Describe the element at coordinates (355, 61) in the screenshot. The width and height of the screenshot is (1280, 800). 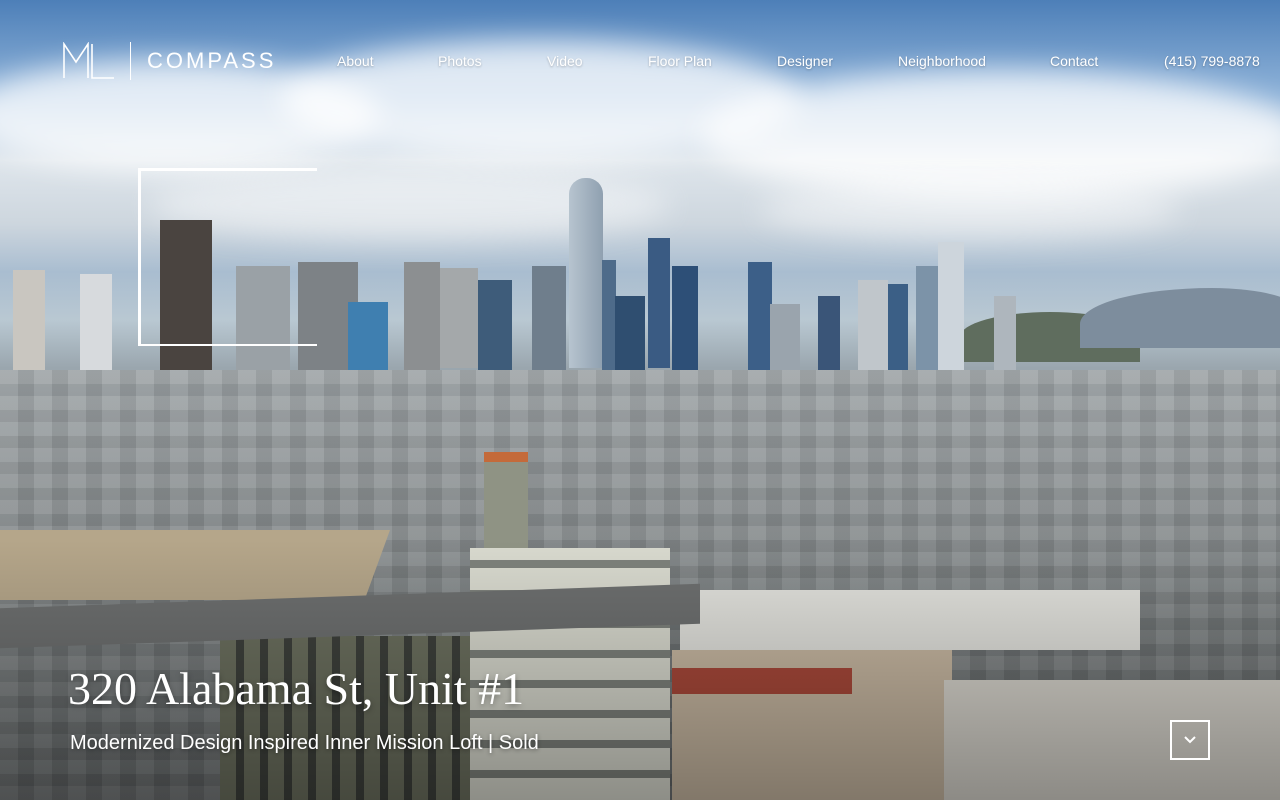
I see `nav-item-about: About` at that location.